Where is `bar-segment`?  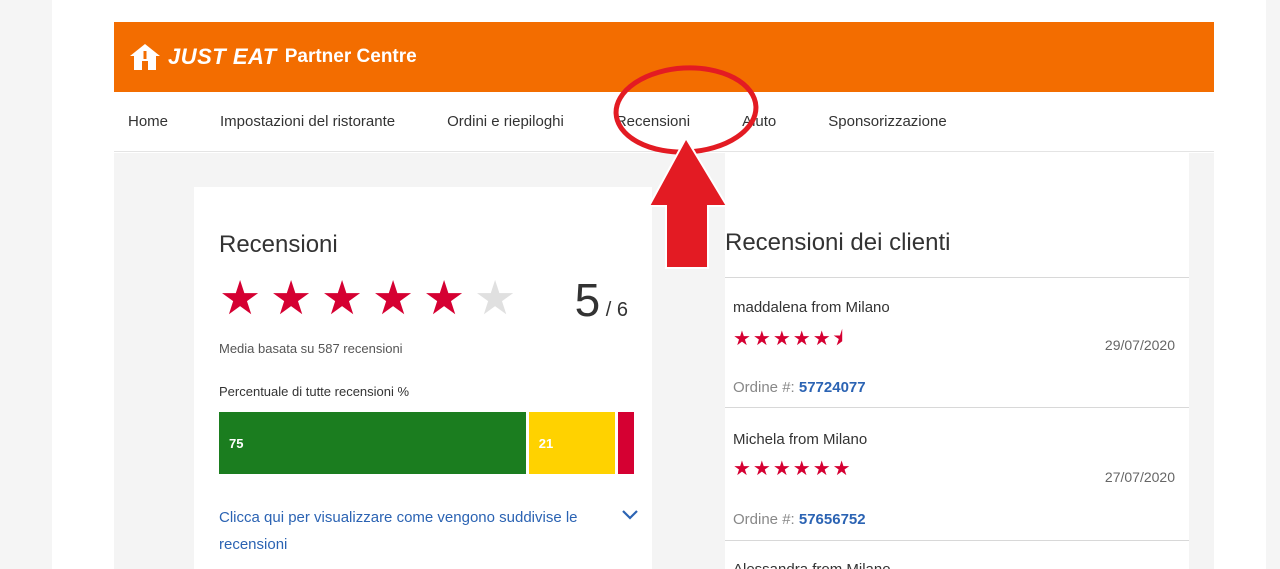
bar-segment is located at coordinates (625, 443).